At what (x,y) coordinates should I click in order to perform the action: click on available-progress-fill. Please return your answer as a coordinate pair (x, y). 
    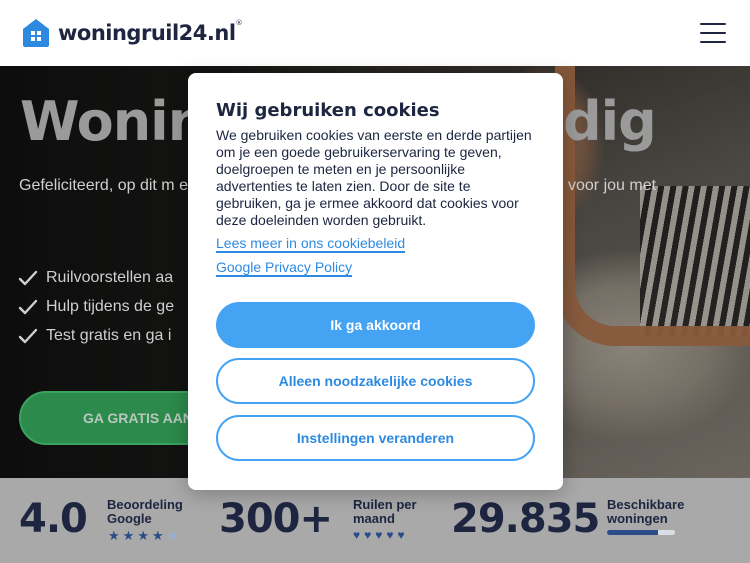
    Looking at the image, I should click on (632, 532).